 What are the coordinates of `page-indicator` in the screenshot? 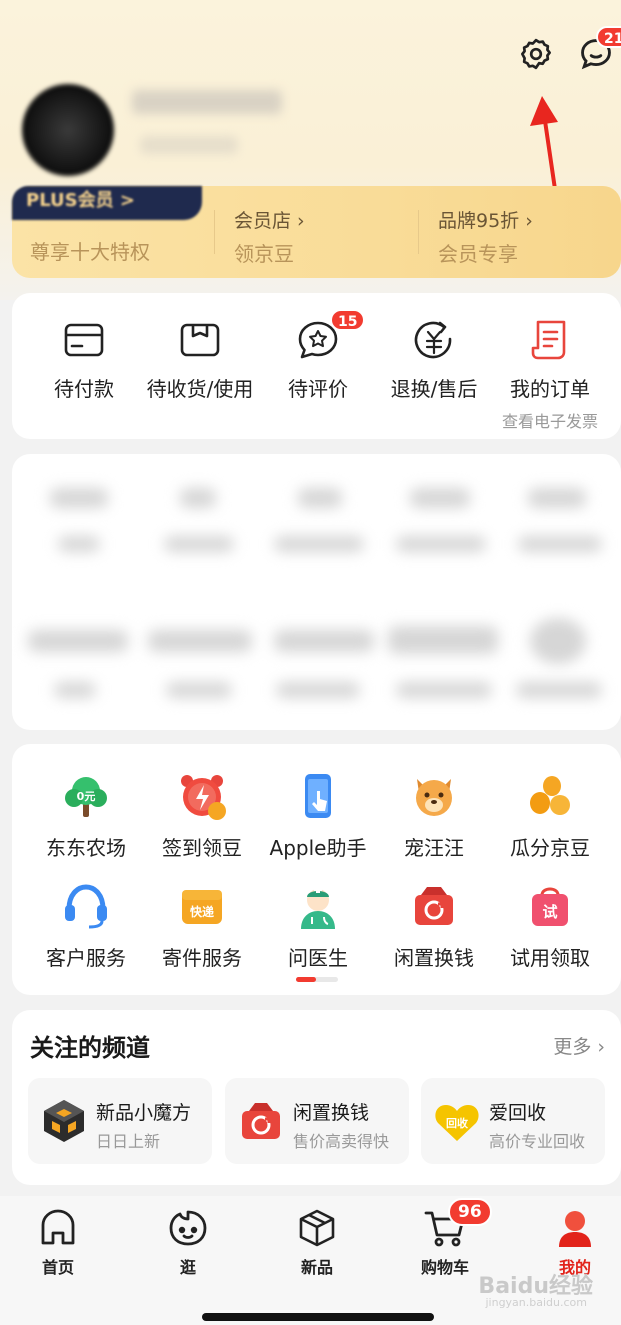 It's located at (317, 979).